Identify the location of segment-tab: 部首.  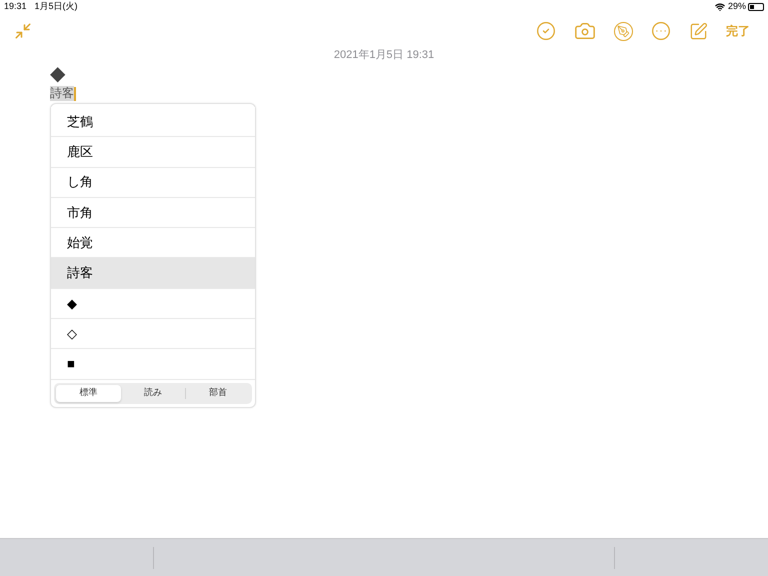
(218, 393).